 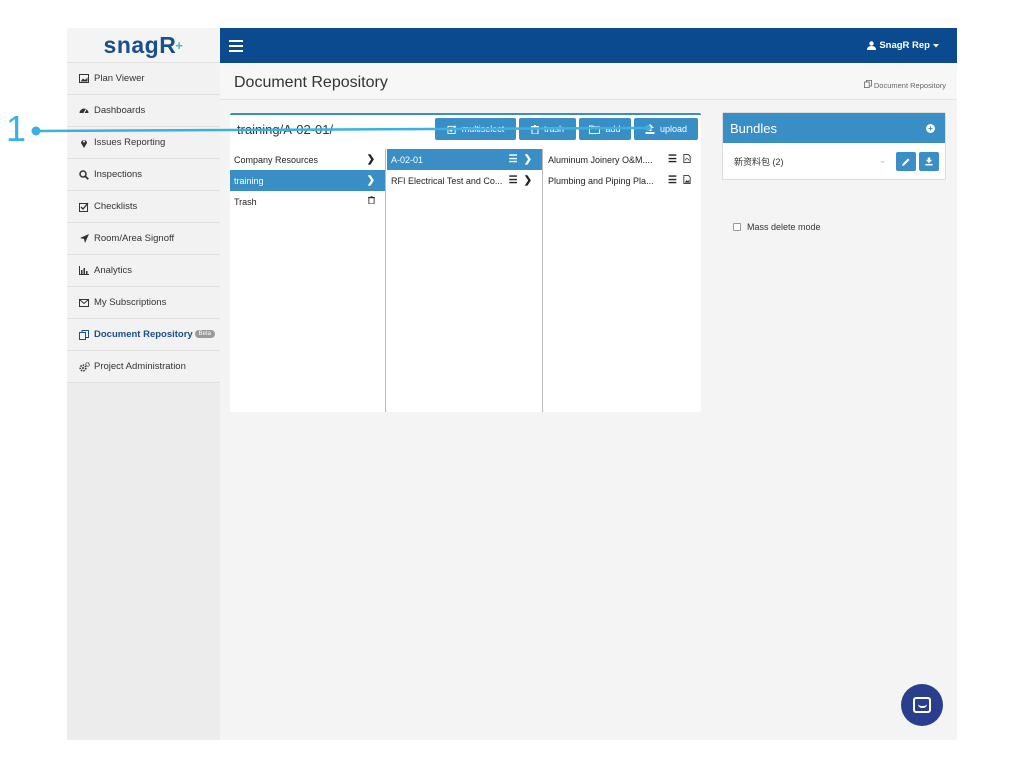 What do you see at coordinates (883, 160) in the screenshot?
I see `chevron-down-icon: ⌄` at bounding box center [883, 160].